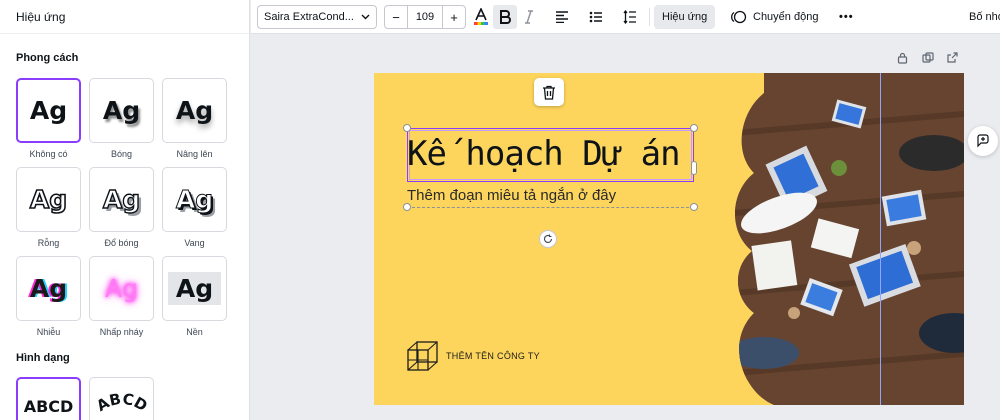 The width and height of the screenshot is (1000, 420). I want to click on rotate-icon, so click(548, 238).